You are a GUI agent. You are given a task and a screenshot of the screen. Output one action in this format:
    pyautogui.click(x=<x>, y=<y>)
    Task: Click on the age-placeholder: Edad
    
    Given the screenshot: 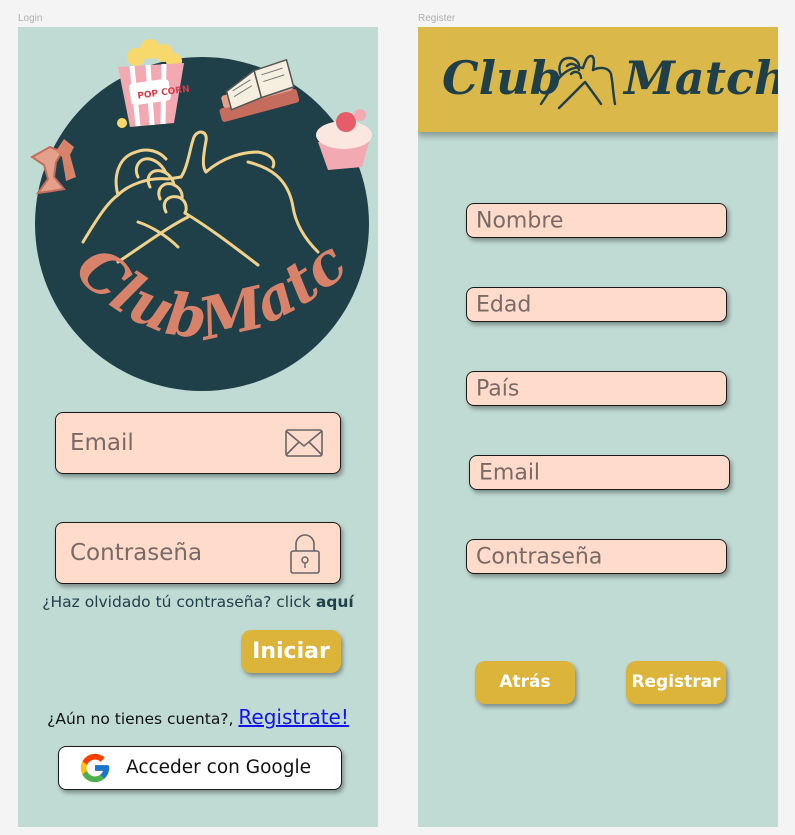 What is the action you would take?
    pyautogui.click(x=504, y=304)
    